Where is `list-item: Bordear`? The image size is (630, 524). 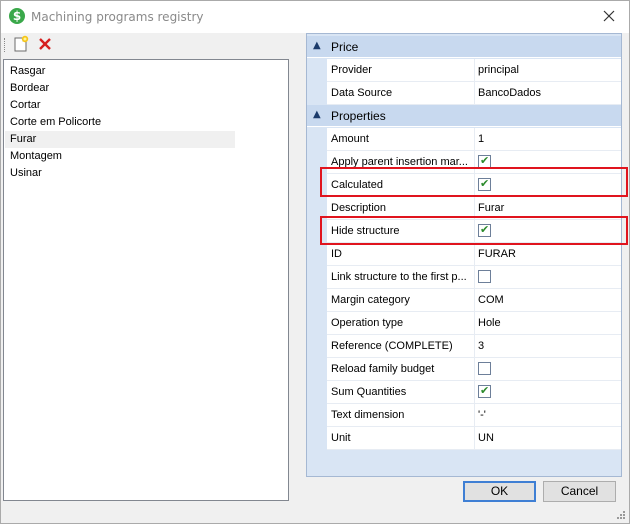 list-item: Bordear is located at coordinates (120, 88).